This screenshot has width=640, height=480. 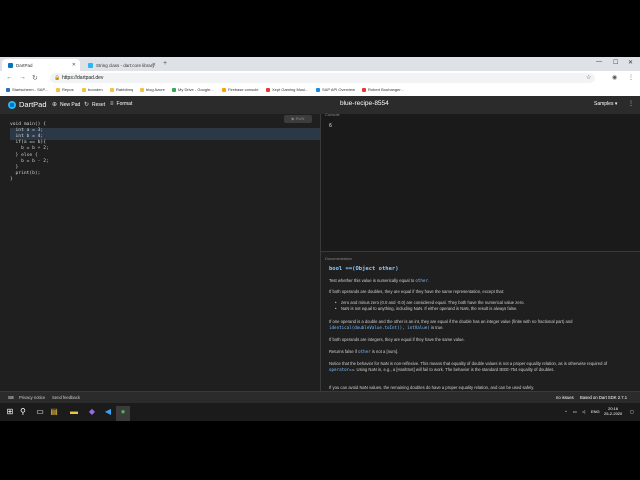 What do you see at coordinates (379, 327) in the screenshot?
I see `doc-code-link: identical(doubleValue.toInt(), intValue)` at bounding box center [379, 327].